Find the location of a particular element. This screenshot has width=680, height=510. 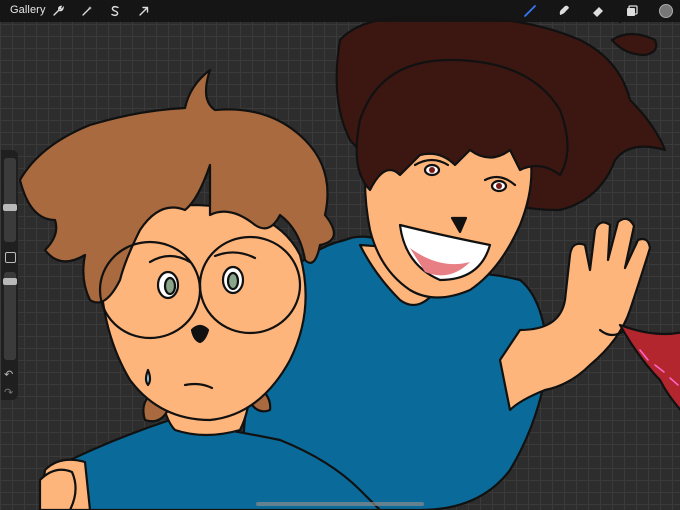

wrench-icon is located at coordinates (58, 11).